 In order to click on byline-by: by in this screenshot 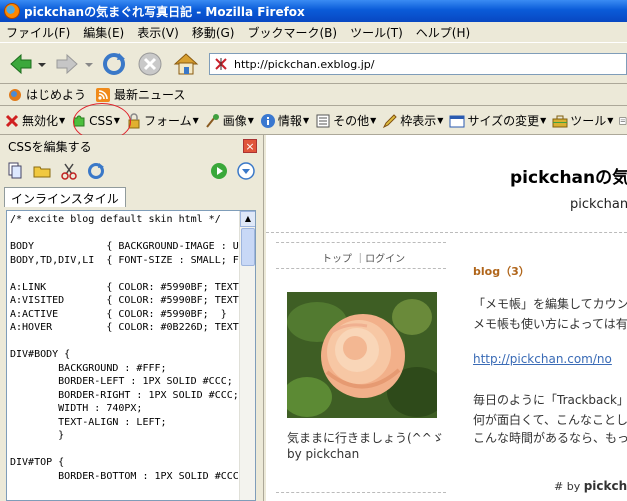, I will do `click(573, 486)`.